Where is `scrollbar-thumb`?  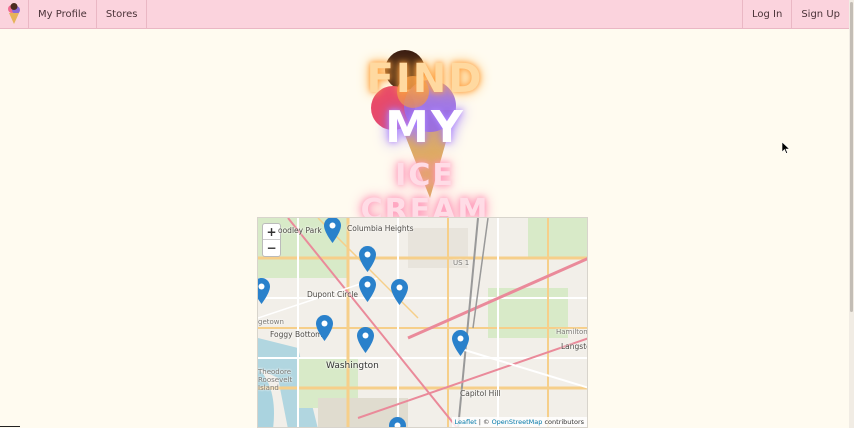
scrollbar-thumb is located at coordinates (851, 157).